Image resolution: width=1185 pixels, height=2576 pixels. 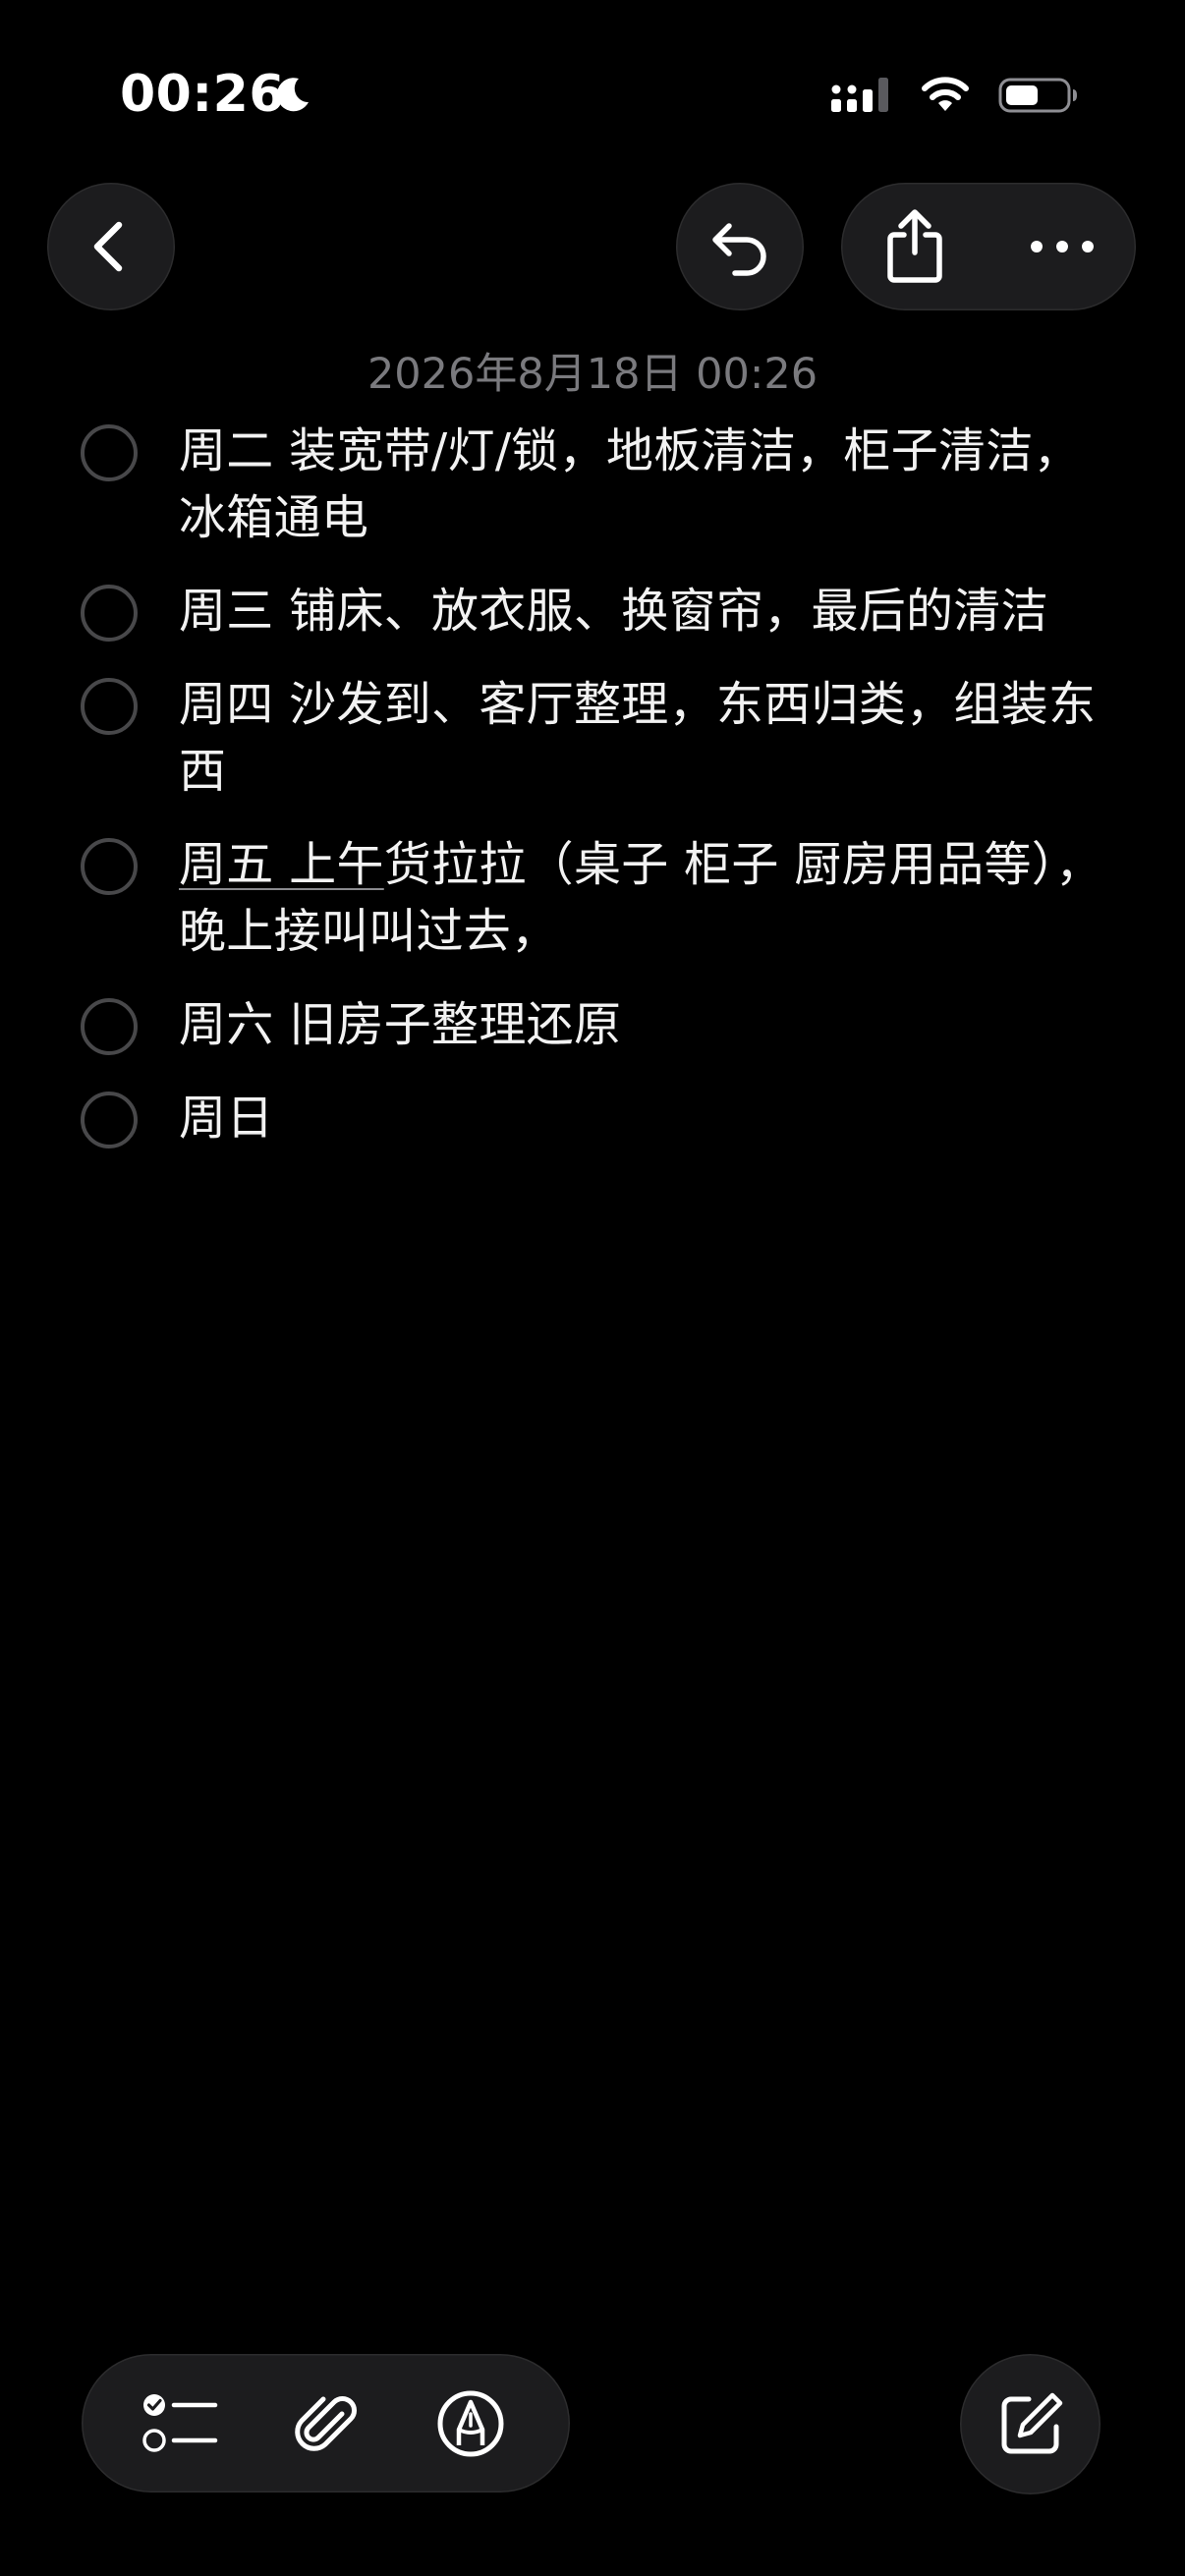 I want to click on checklist-item: 周四 沙发到、客厅整理，东西归类，组装东西, so click(x=594, y=738).